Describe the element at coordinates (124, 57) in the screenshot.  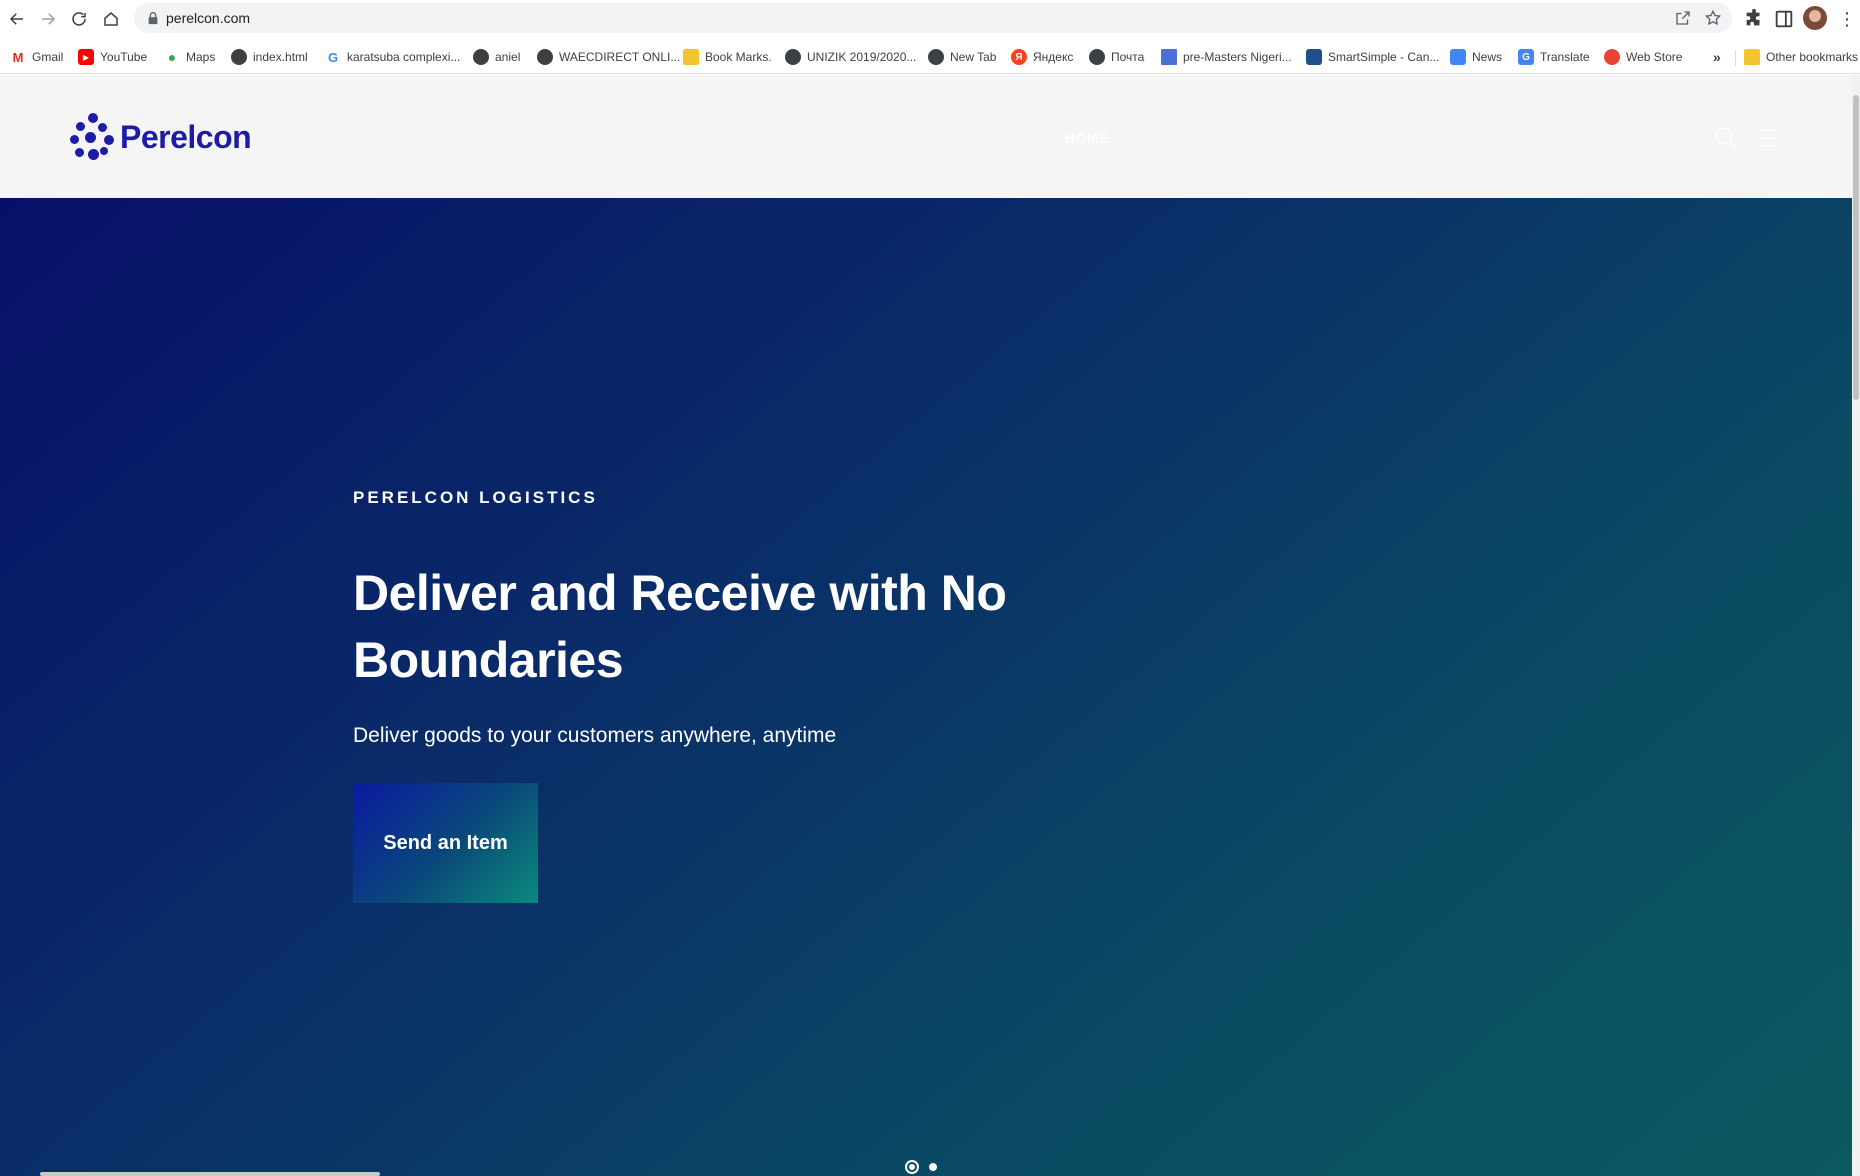
I see `bookmark-label: YouTube` at that location.